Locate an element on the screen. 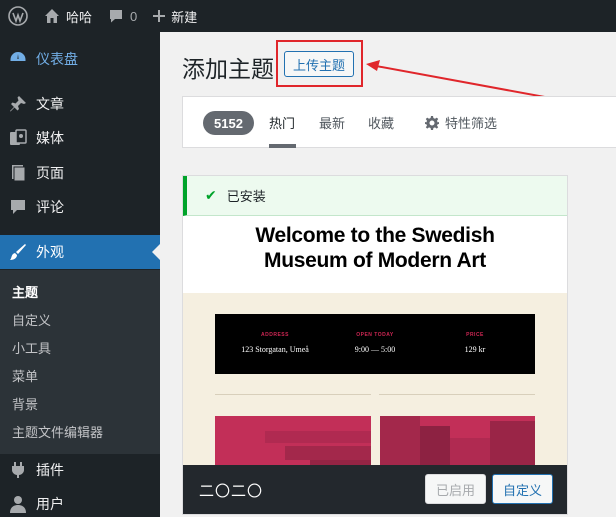 Image resolution: width=616 pixels, height=517 pixels. screenshot-divider-ornament is located at coordinates (375, 394).